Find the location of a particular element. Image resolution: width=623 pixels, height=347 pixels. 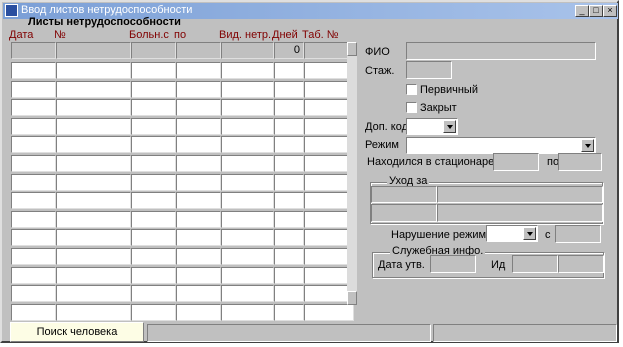

dop-kod-chevron-down-icon is located at coordinates (449, 126).